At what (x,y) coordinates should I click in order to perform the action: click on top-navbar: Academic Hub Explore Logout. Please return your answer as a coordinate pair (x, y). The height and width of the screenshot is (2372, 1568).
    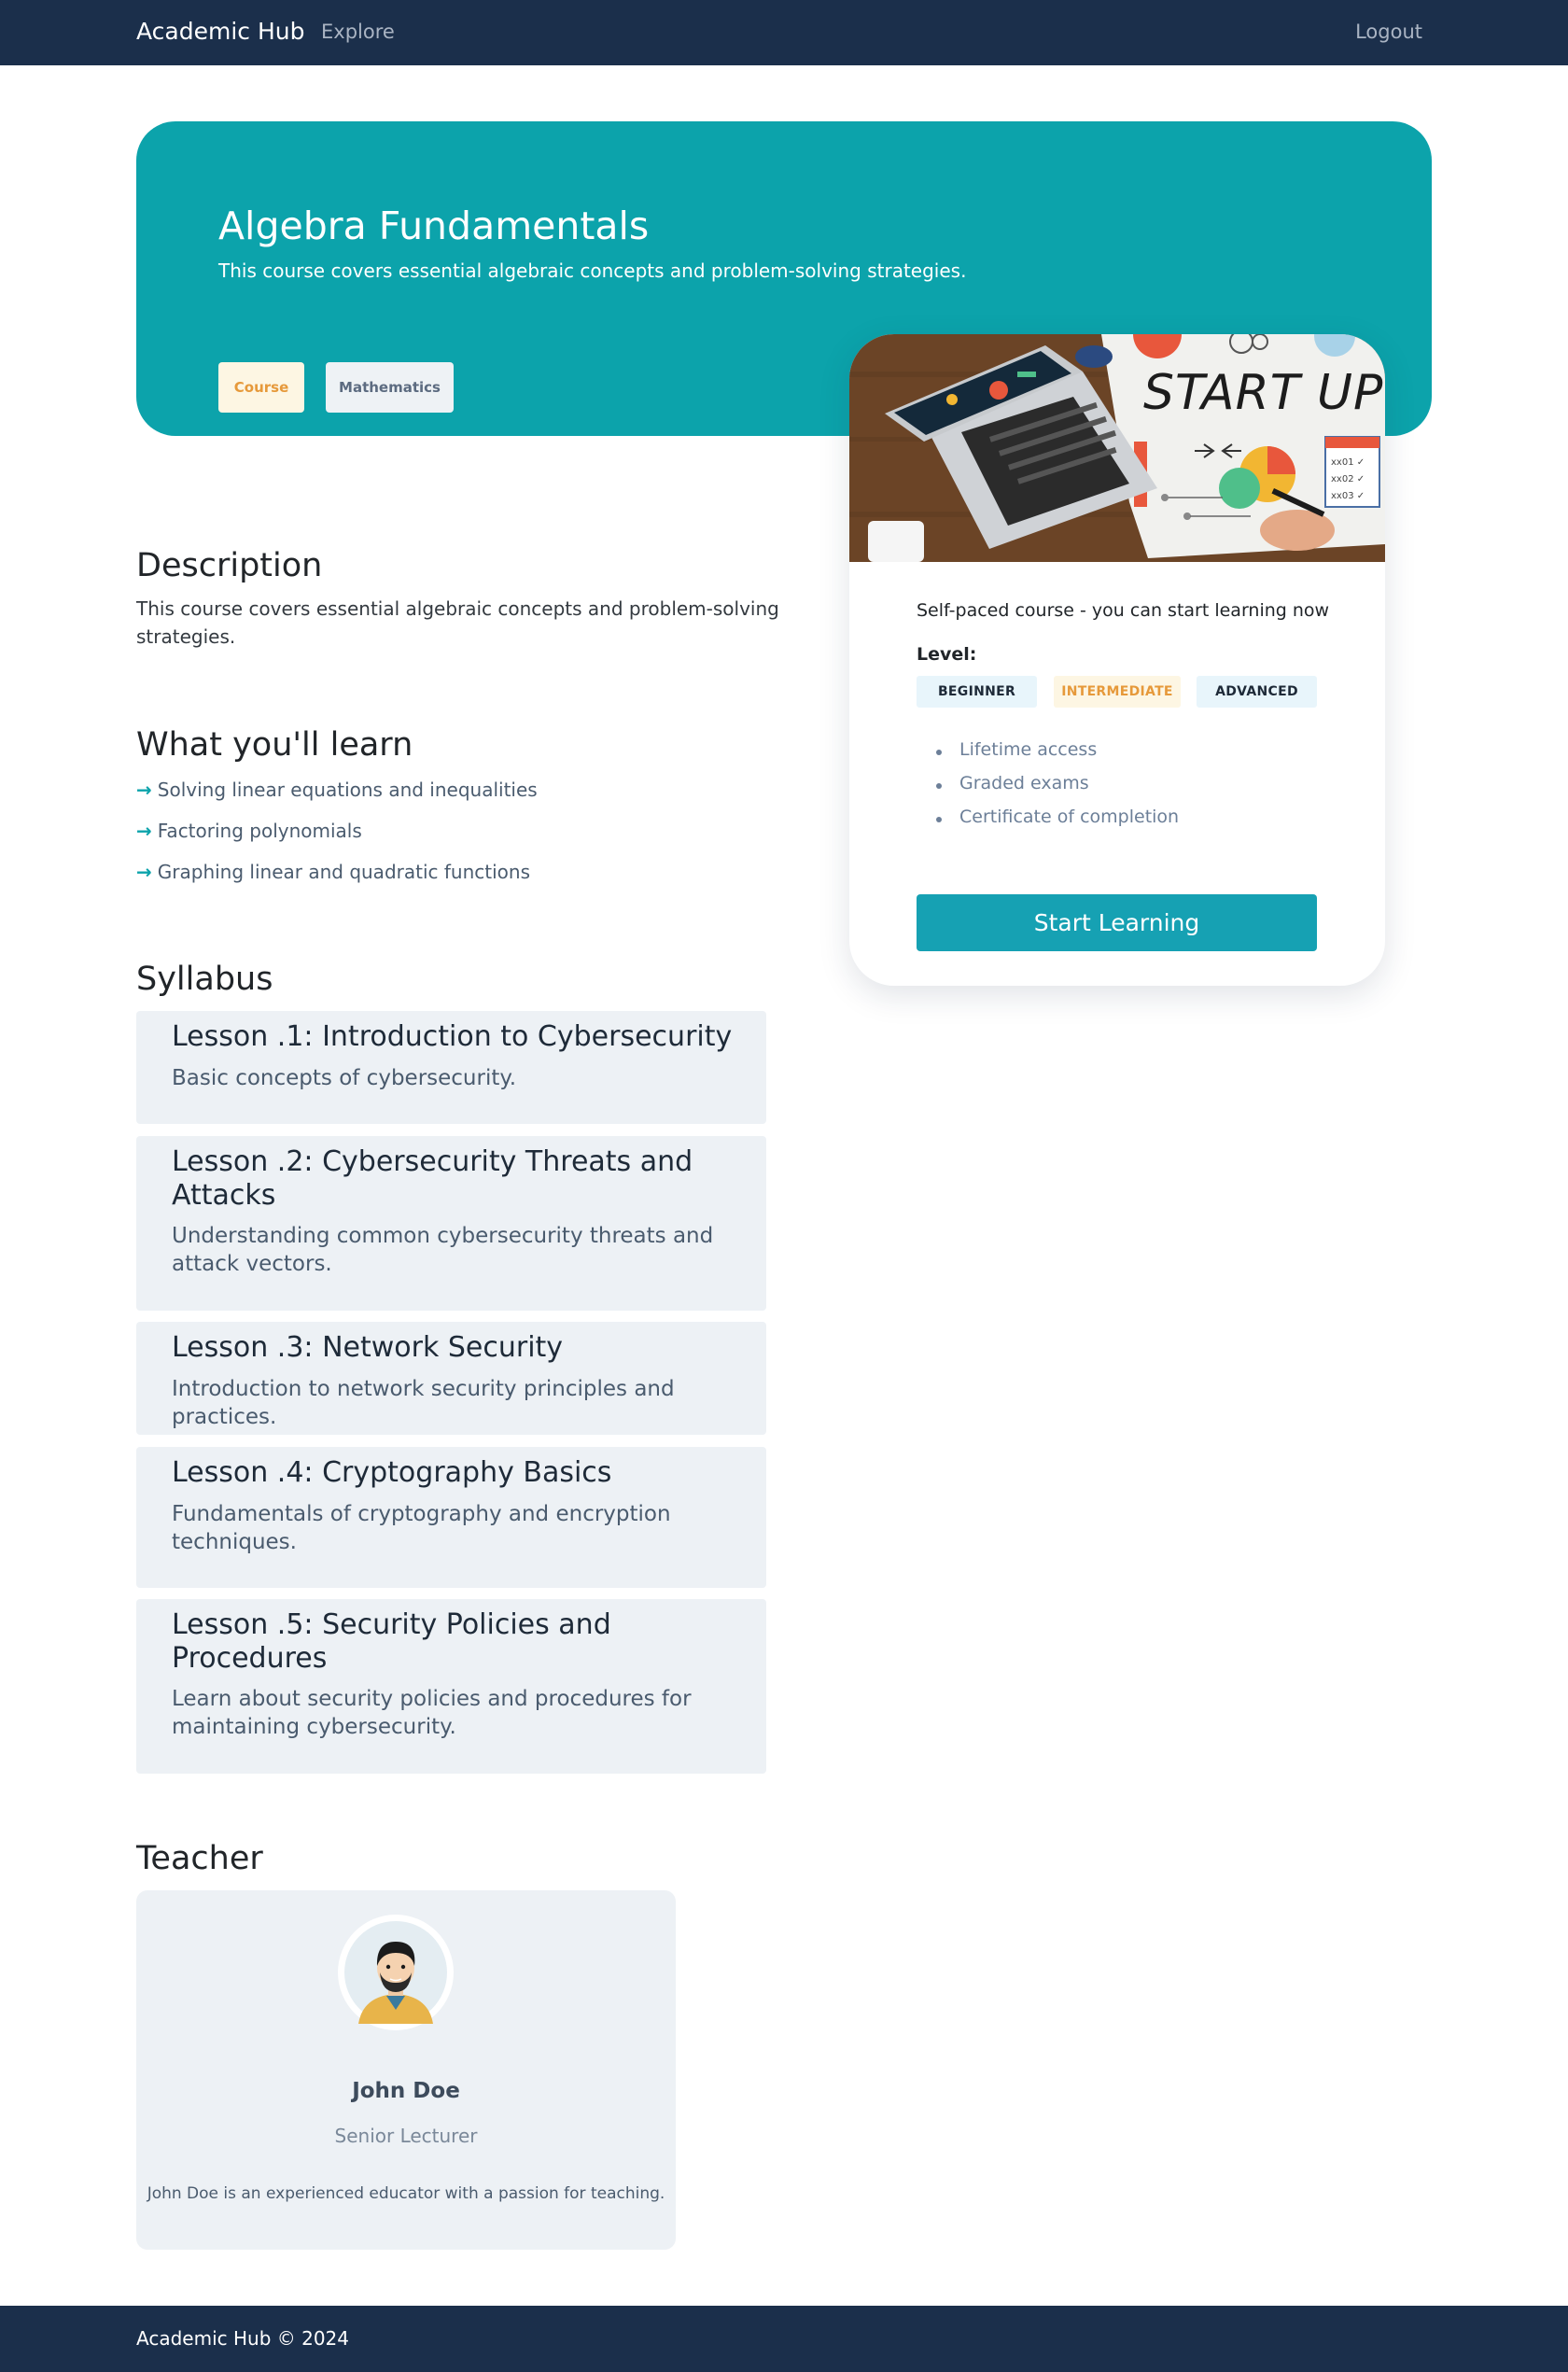
    Looking at the image, I should click on (784, 32).